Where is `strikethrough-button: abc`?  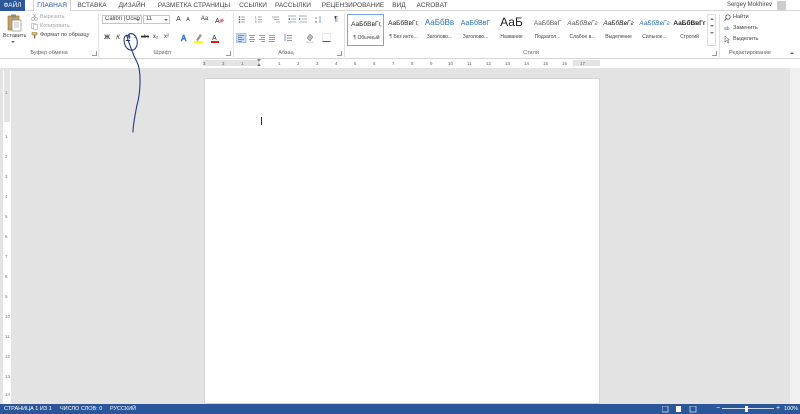 strikethrough-button: abc is located at coordinates (145, 37).